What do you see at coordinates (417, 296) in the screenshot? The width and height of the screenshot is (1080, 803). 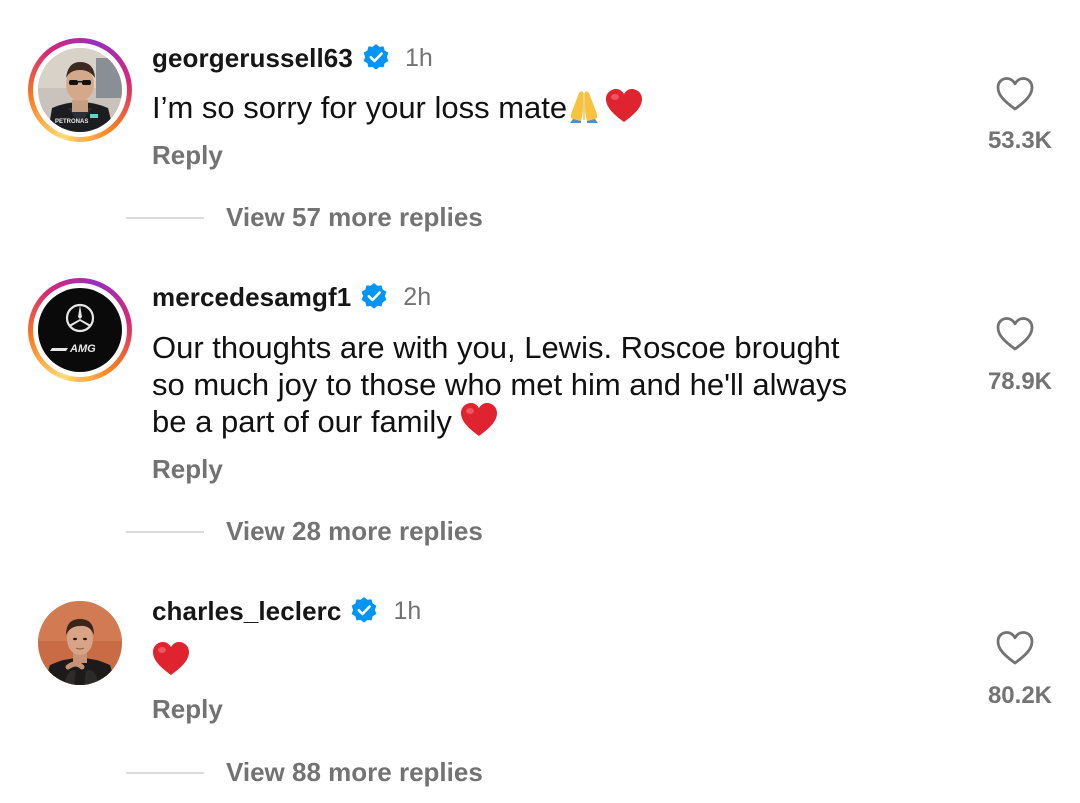 I see `timestamp: 2h` at bounding box center [417, 296].